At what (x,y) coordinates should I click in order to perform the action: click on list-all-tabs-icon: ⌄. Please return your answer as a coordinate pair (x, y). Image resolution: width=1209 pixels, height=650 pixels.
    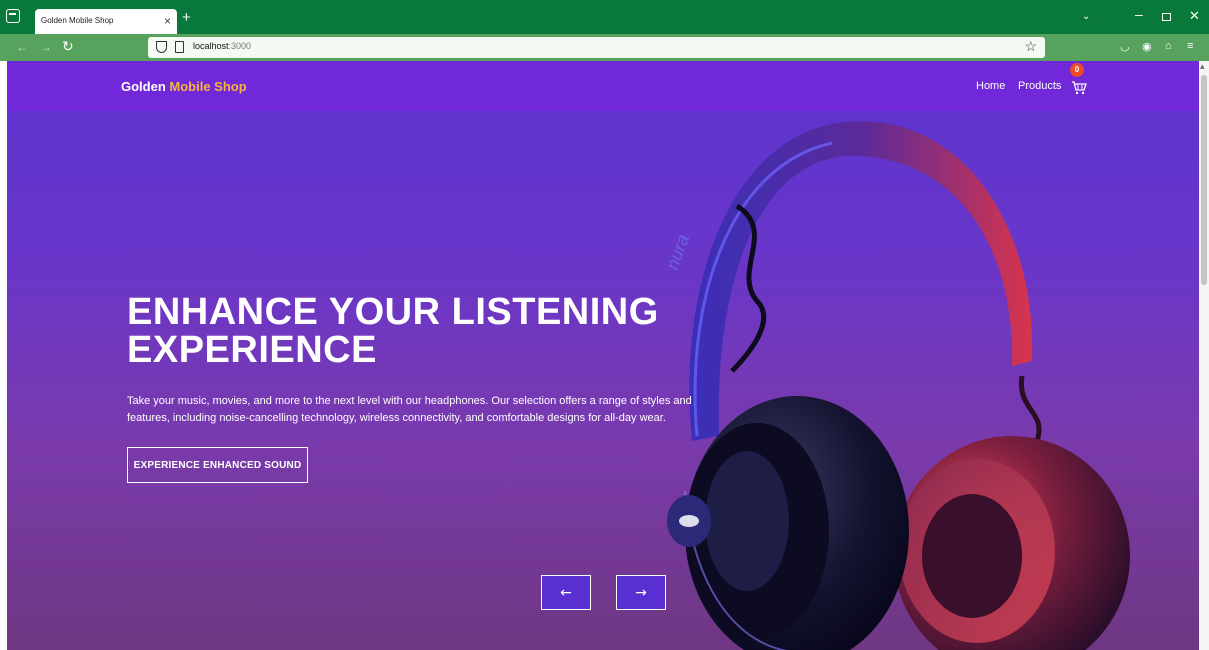
    Looking at the image, I should click on (1086, 16).